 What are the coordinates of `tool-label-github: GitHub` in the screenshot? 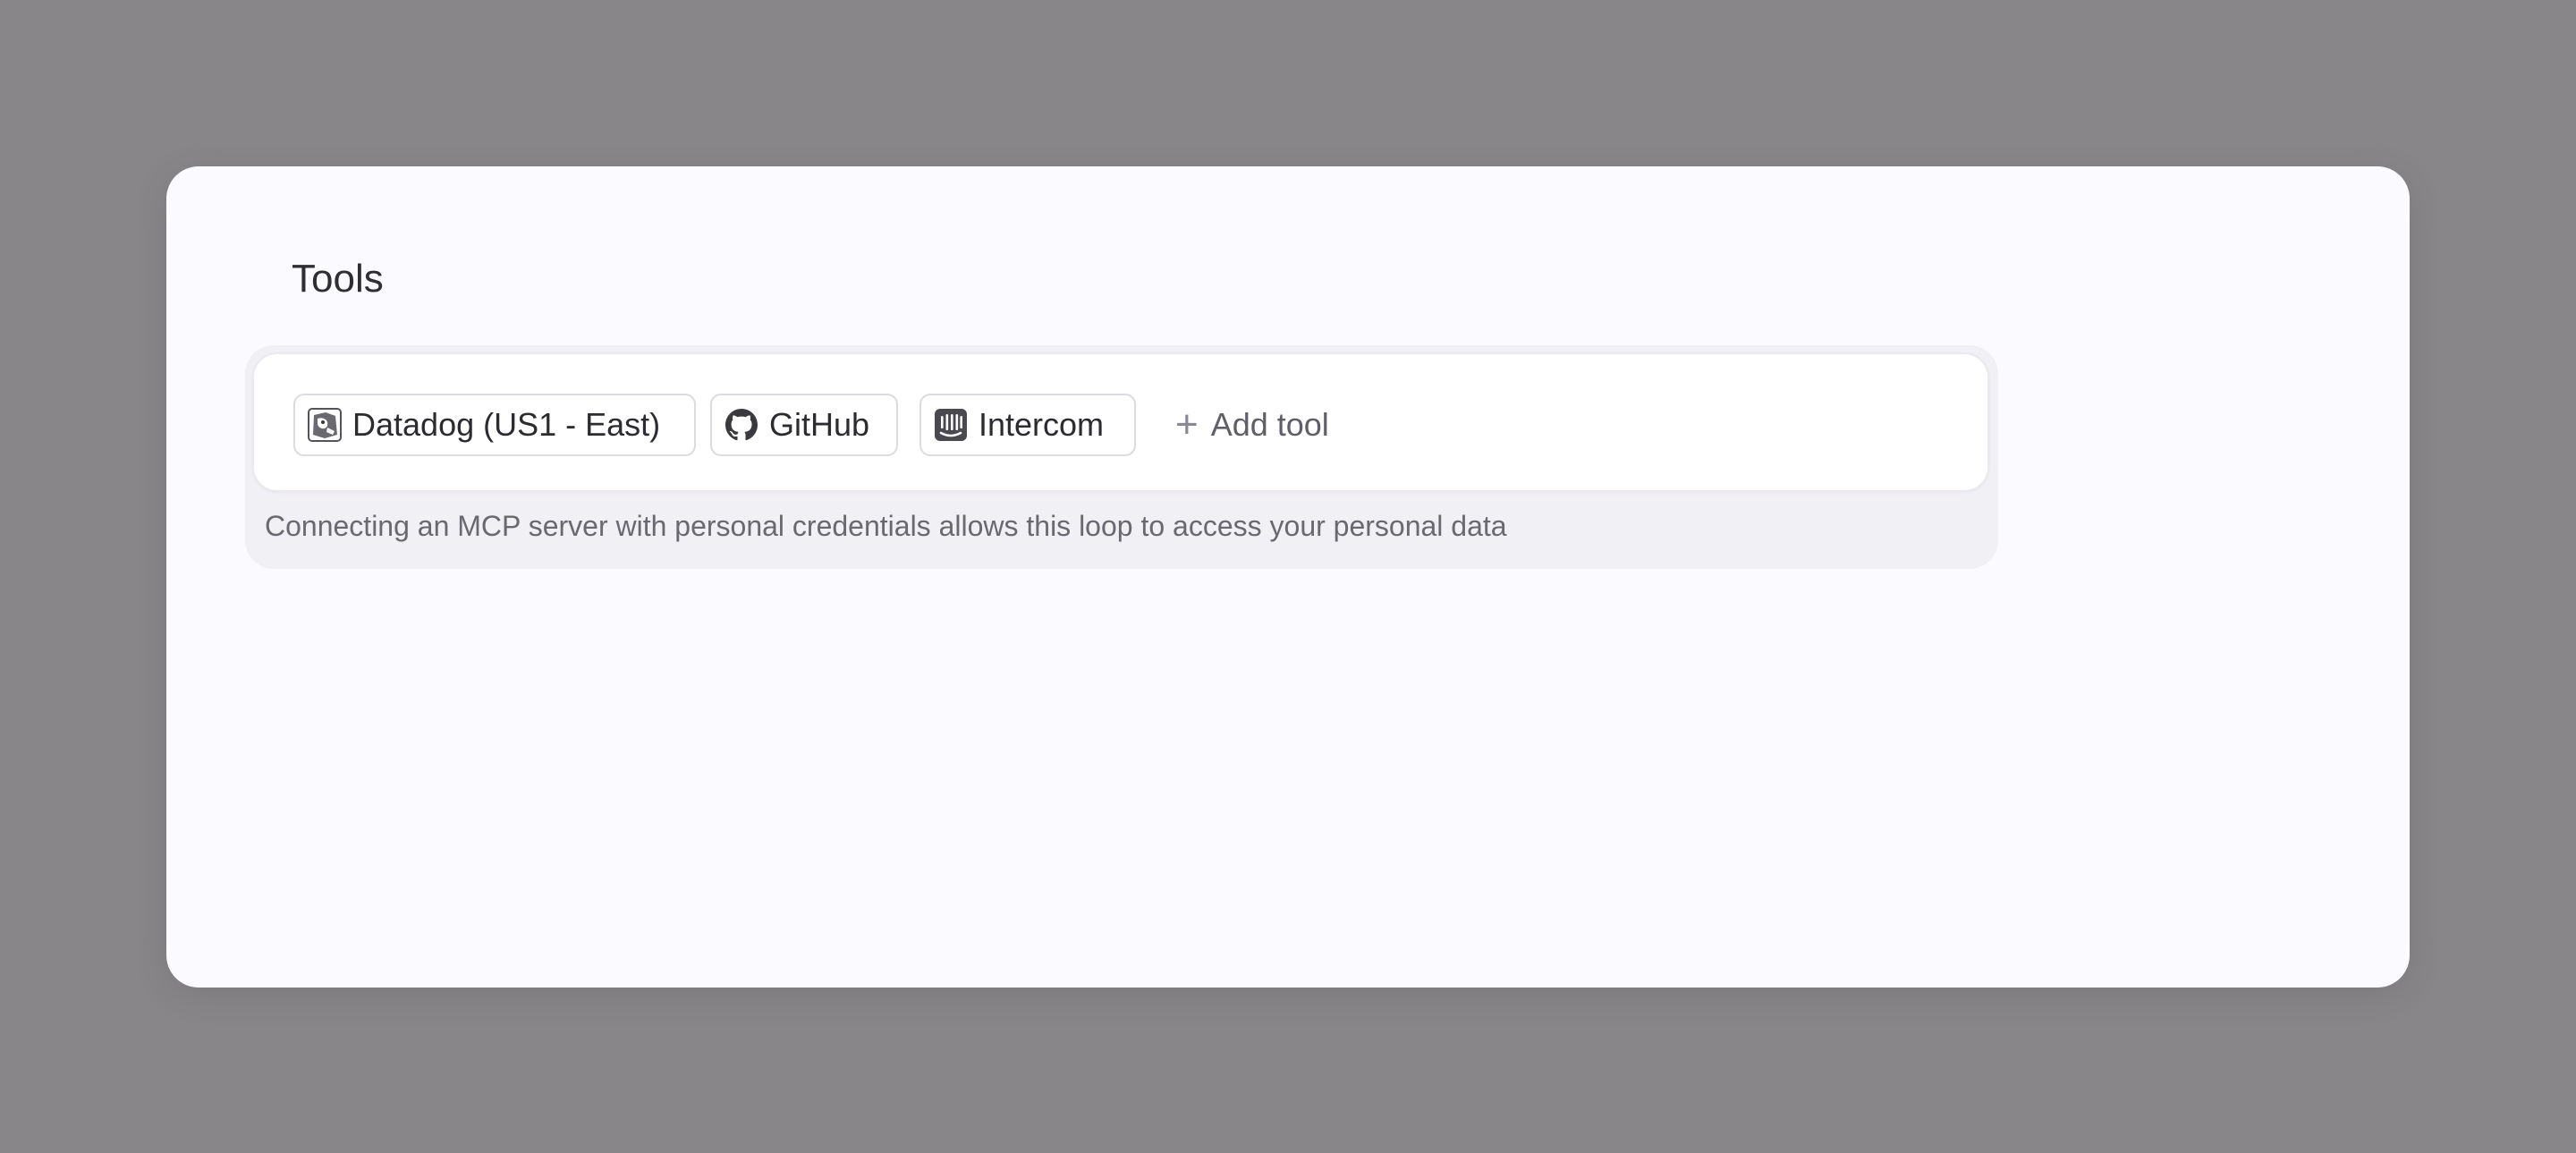 It's located at (819, 424).